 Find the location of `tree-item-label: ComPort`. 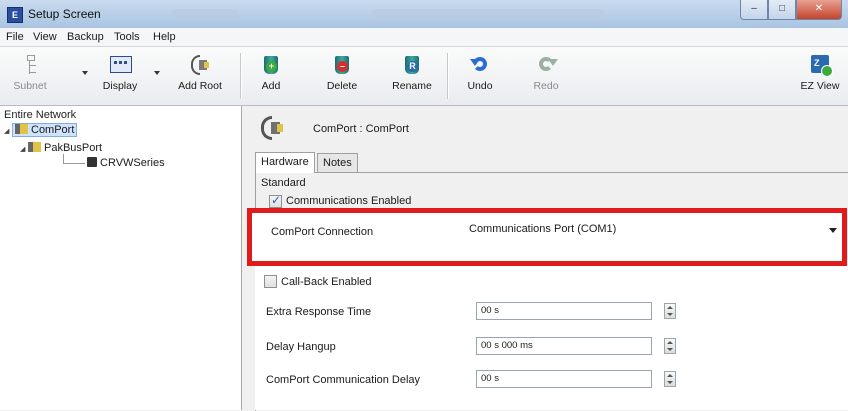

tree-item-label: ComPort is located at coordinates (53, 130).